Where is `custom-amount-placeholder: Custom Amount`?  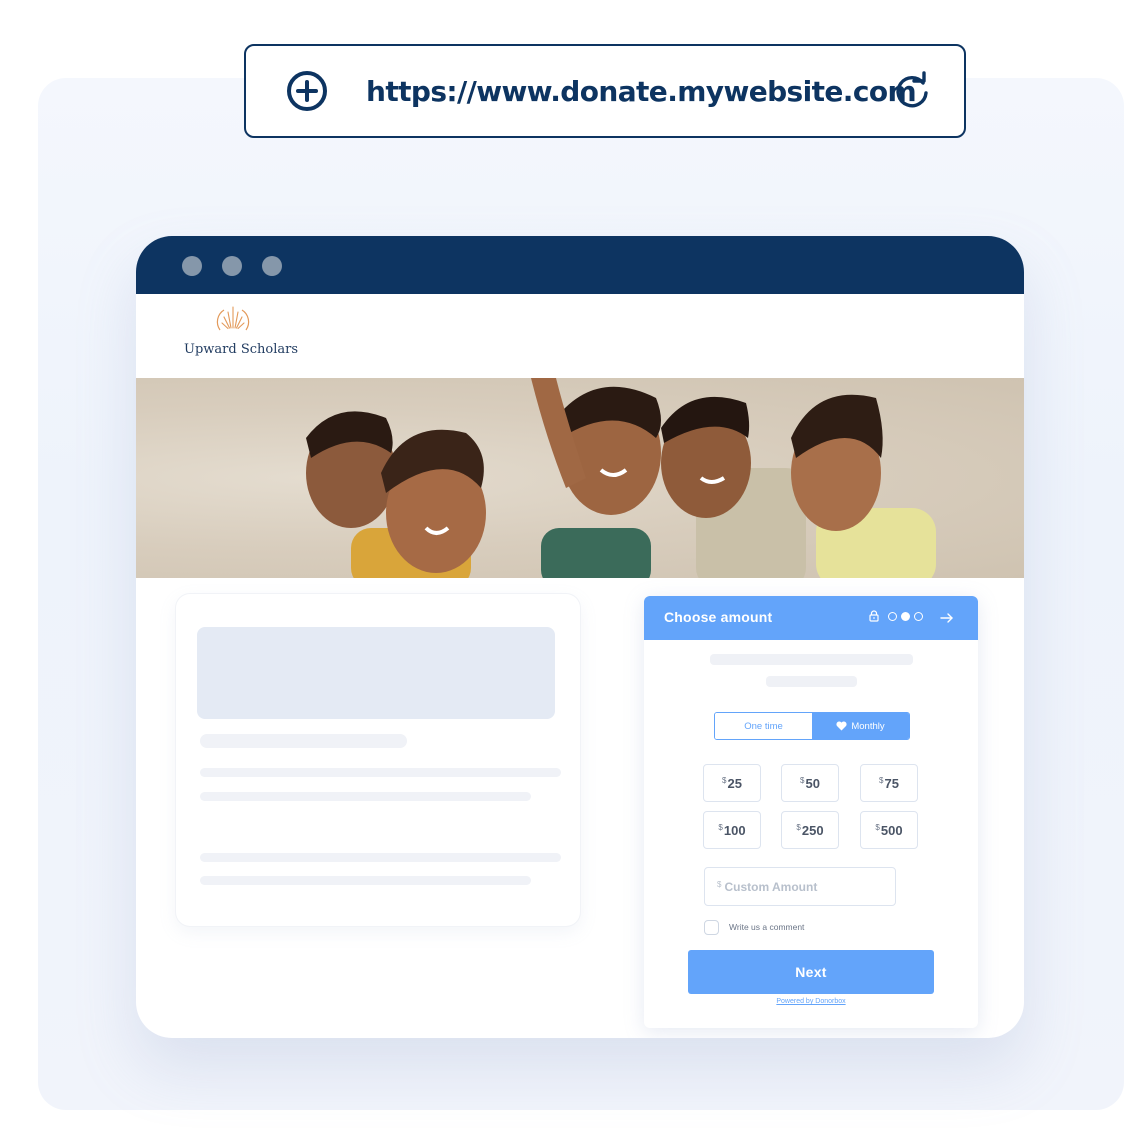
custom-amount-placeholder: Custom Amount is located at coordinates (771, 886).